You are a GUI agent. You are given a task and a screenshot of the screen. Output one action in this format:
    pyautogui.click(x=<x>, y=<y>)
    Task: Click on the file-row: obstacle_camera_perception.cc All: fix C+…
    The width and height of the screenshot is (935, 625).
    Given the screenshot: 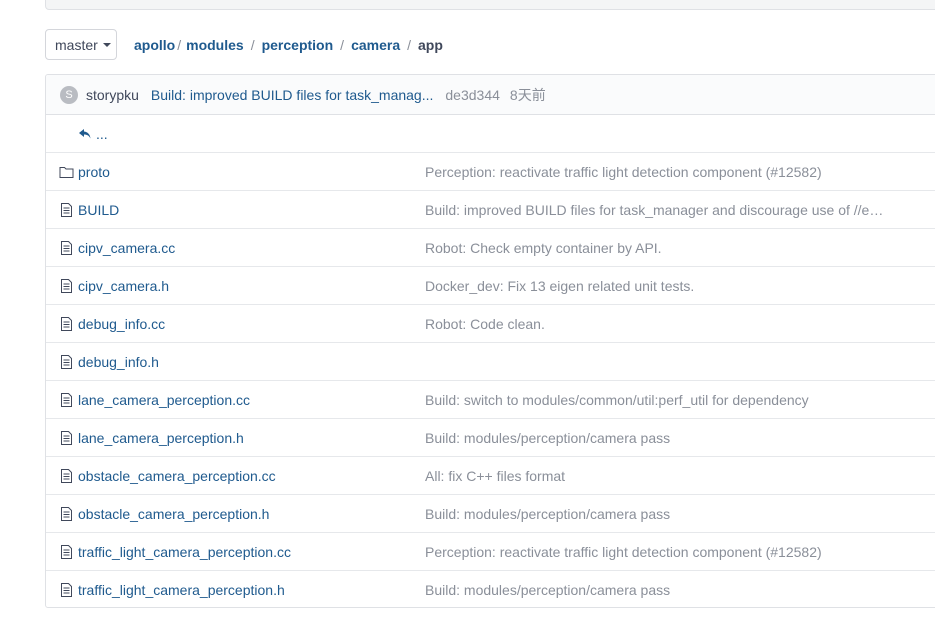 What is the action you would take?
    pyautogui.click(x=490, y=476)
    